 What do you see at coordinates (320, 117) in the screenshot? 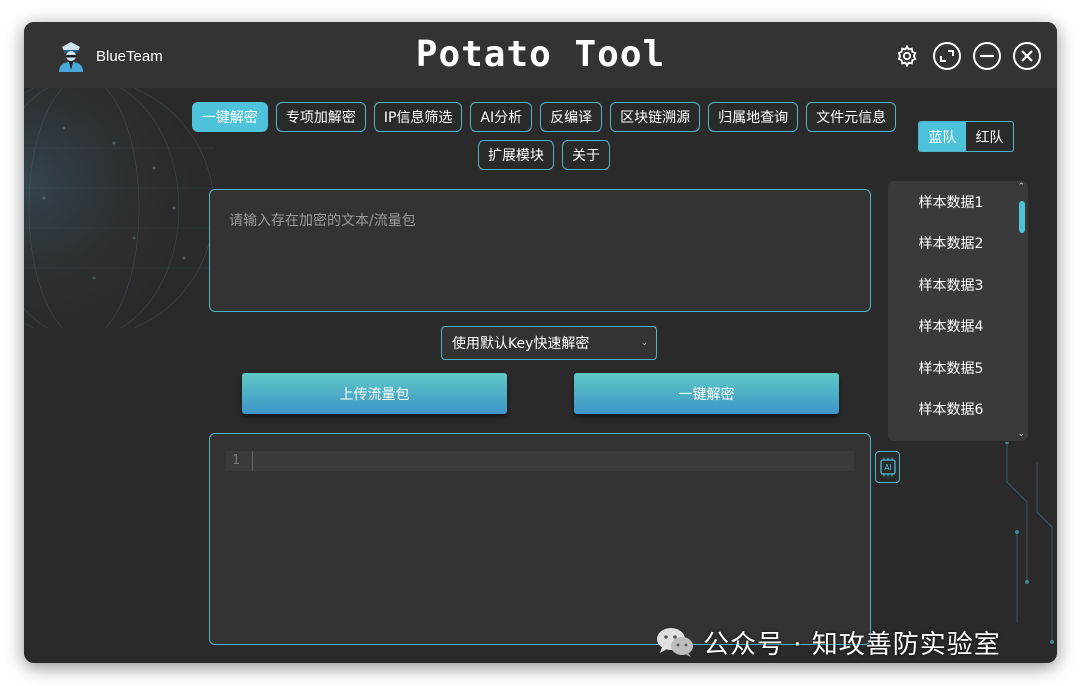
I see `tab-special-crypto: 专项加解密` at bounding box center [320, 117].